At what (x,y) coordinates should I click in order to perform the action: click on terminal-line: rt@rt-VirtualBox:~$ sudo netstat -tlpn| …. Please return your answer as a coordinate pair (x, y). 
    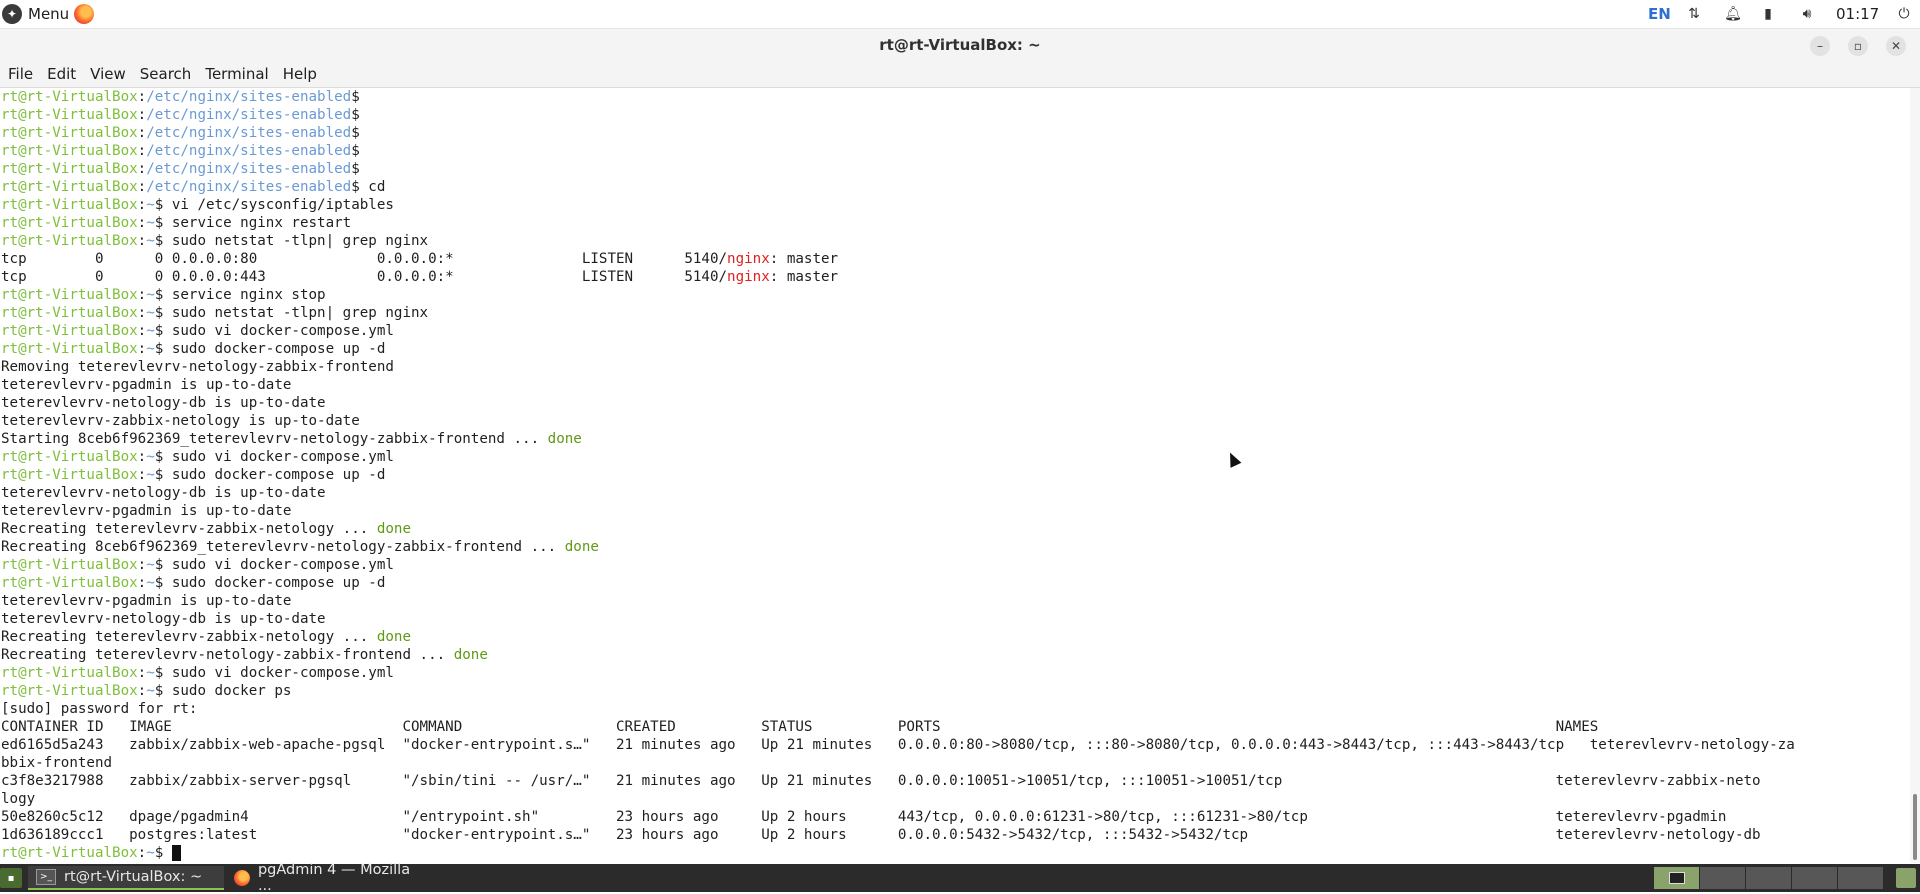
    Looking at the image, I should click on (898, 313).